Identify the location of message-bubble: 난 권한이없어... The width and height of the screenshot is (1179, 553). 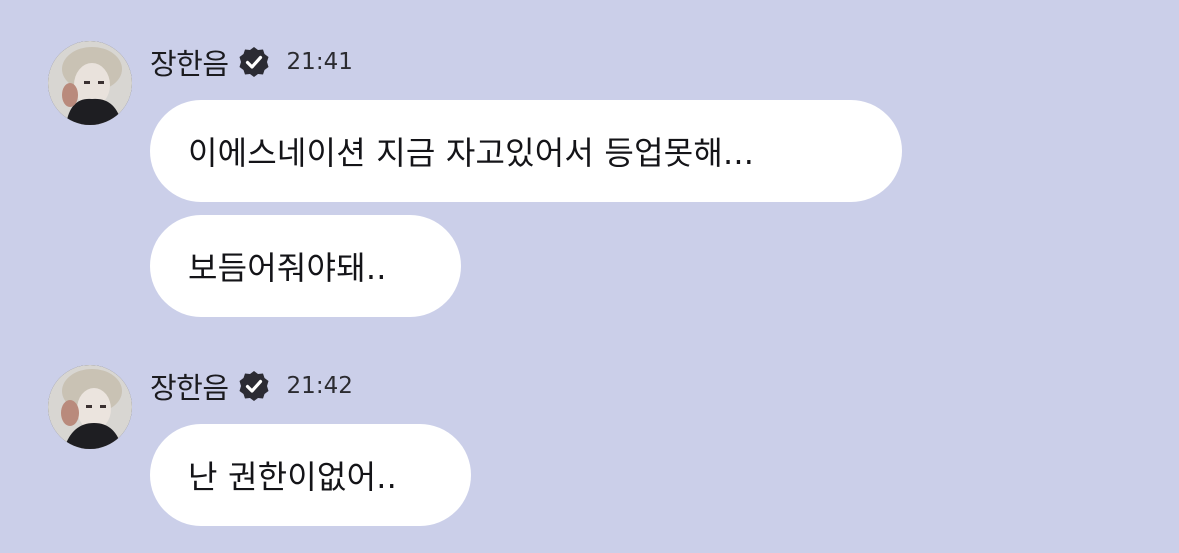
(310, 475).